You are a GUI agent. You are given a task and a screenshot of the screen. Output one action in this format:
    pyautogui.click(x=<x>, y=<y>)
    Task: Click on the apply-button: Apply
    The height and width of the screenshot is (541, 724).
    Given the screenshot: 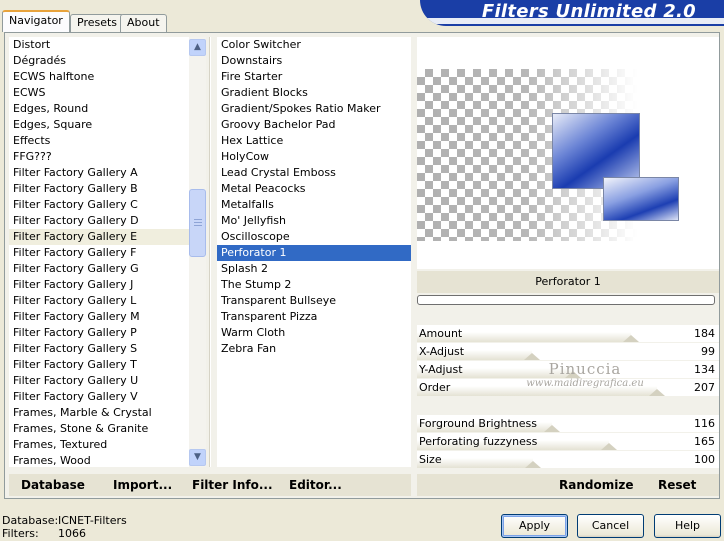 What is the action you would take?
    pyautogui.click(x=534, y=526)
    